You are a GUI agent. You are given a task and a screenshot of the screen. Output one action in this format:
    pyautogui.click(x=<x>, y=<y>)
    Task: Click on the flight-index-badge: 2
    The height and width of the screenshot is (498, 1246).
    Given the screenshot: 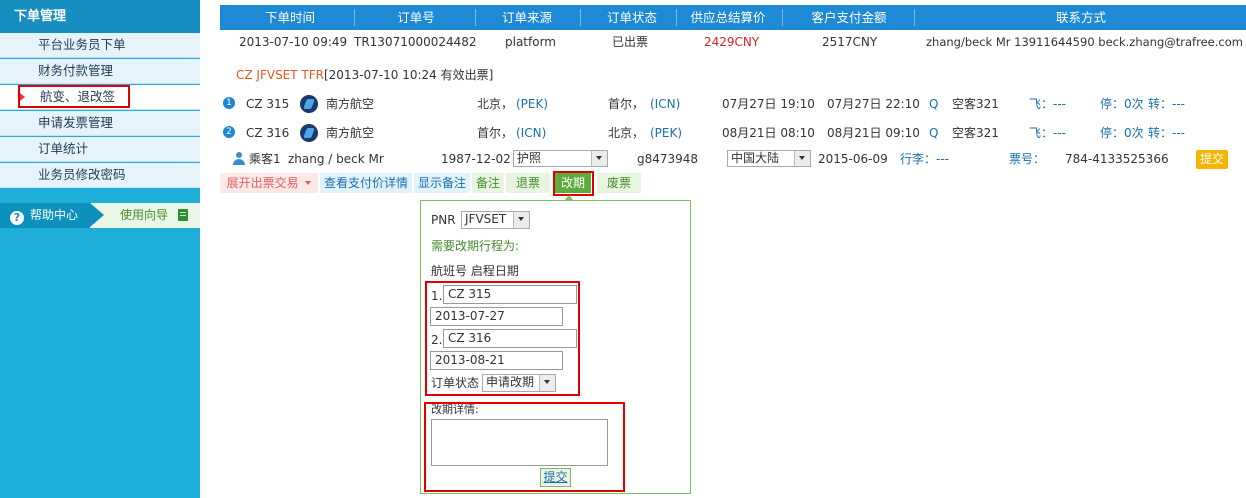 What is the action you would take?
    pyautogui.click(x=229, y=132)
    